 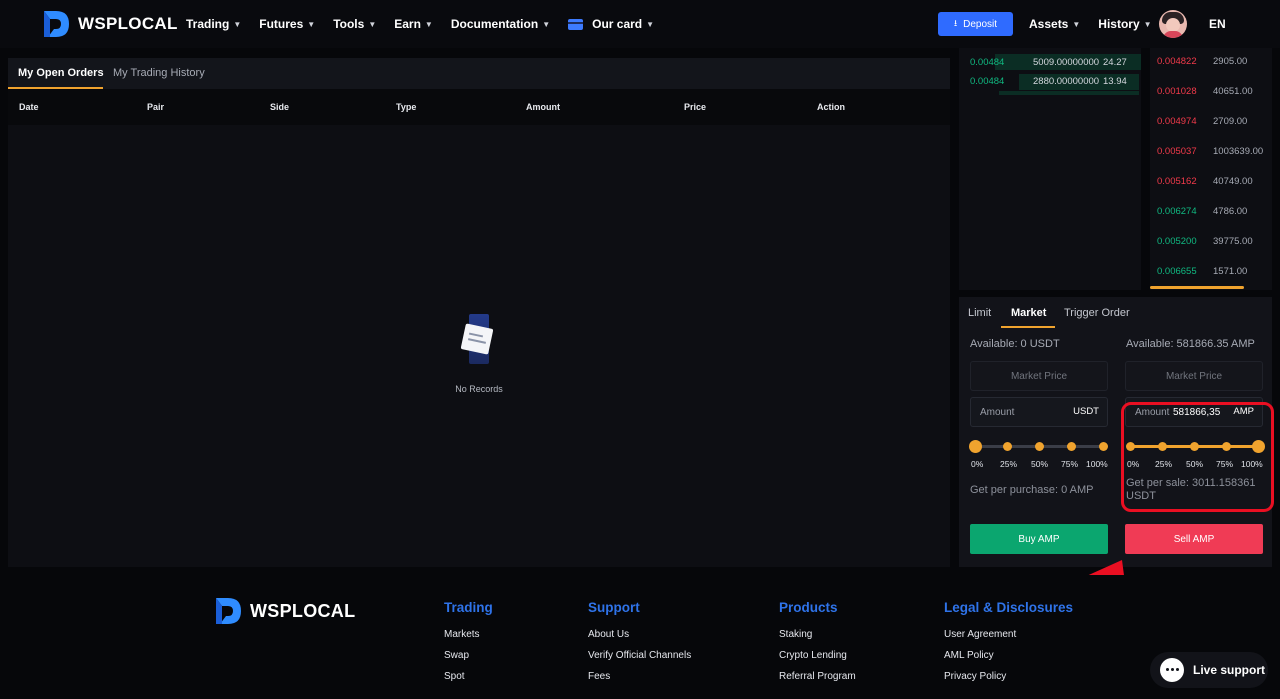 I want to click on trade-price: 0.005037, so click(x=1177, y=151).